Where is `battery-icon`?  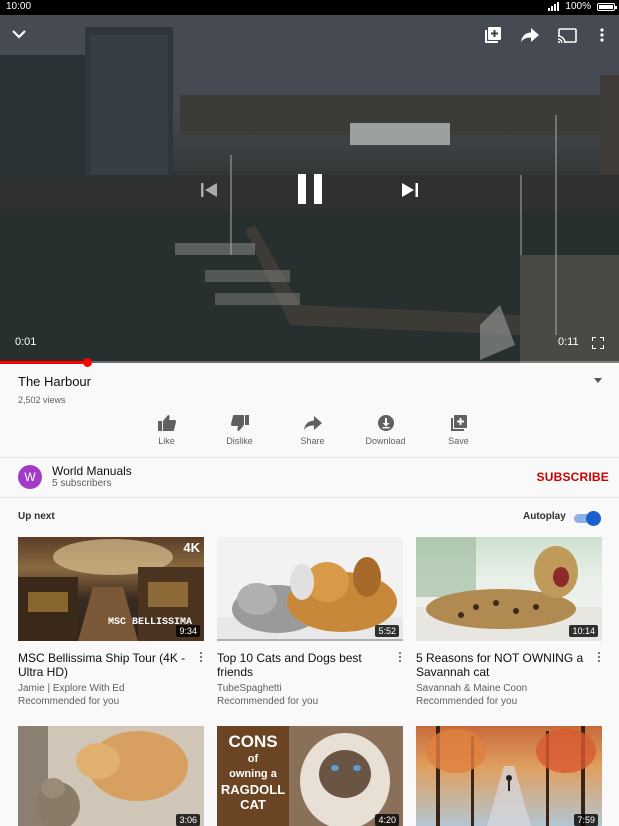 battery-icon is located at coordinates (607, 6).